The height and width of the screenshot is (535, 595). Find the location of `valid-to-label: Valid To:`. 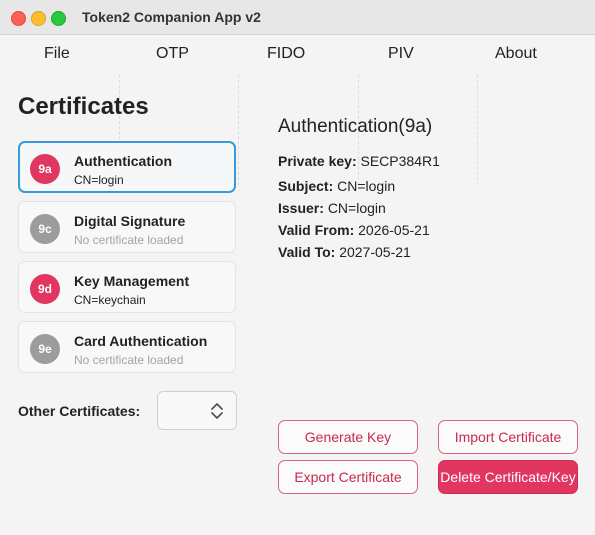

valid-to-label: Valid To: is located at coordinates (307, 252).